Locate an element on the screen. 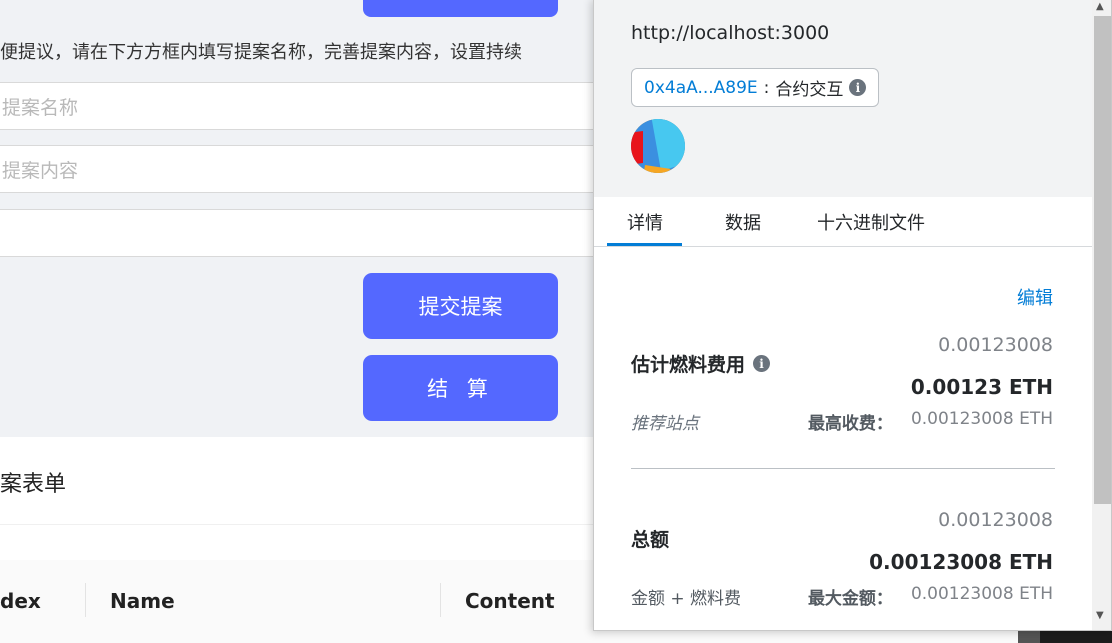 The height and width of the screenshot is (643, 1112). active-tab-indicator is located at coordinates (644, 244).